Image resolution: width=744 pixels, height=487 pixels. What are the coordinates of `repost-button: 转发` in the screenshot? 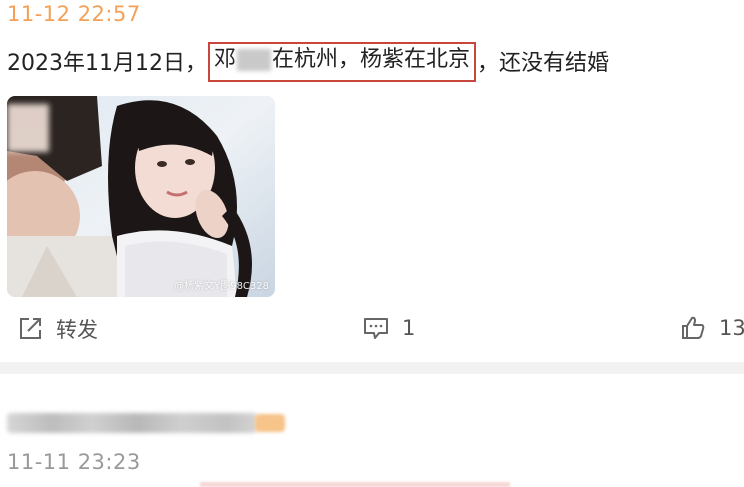 It's located at (57, 329).